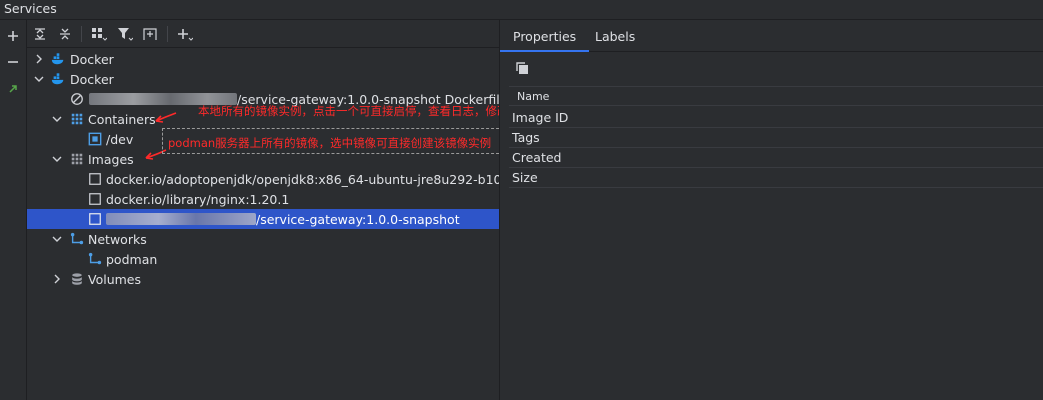  Describe the element at coordinates (771, 36) in the screenshot. I see `details-tabs: Properties Labels` at that location.